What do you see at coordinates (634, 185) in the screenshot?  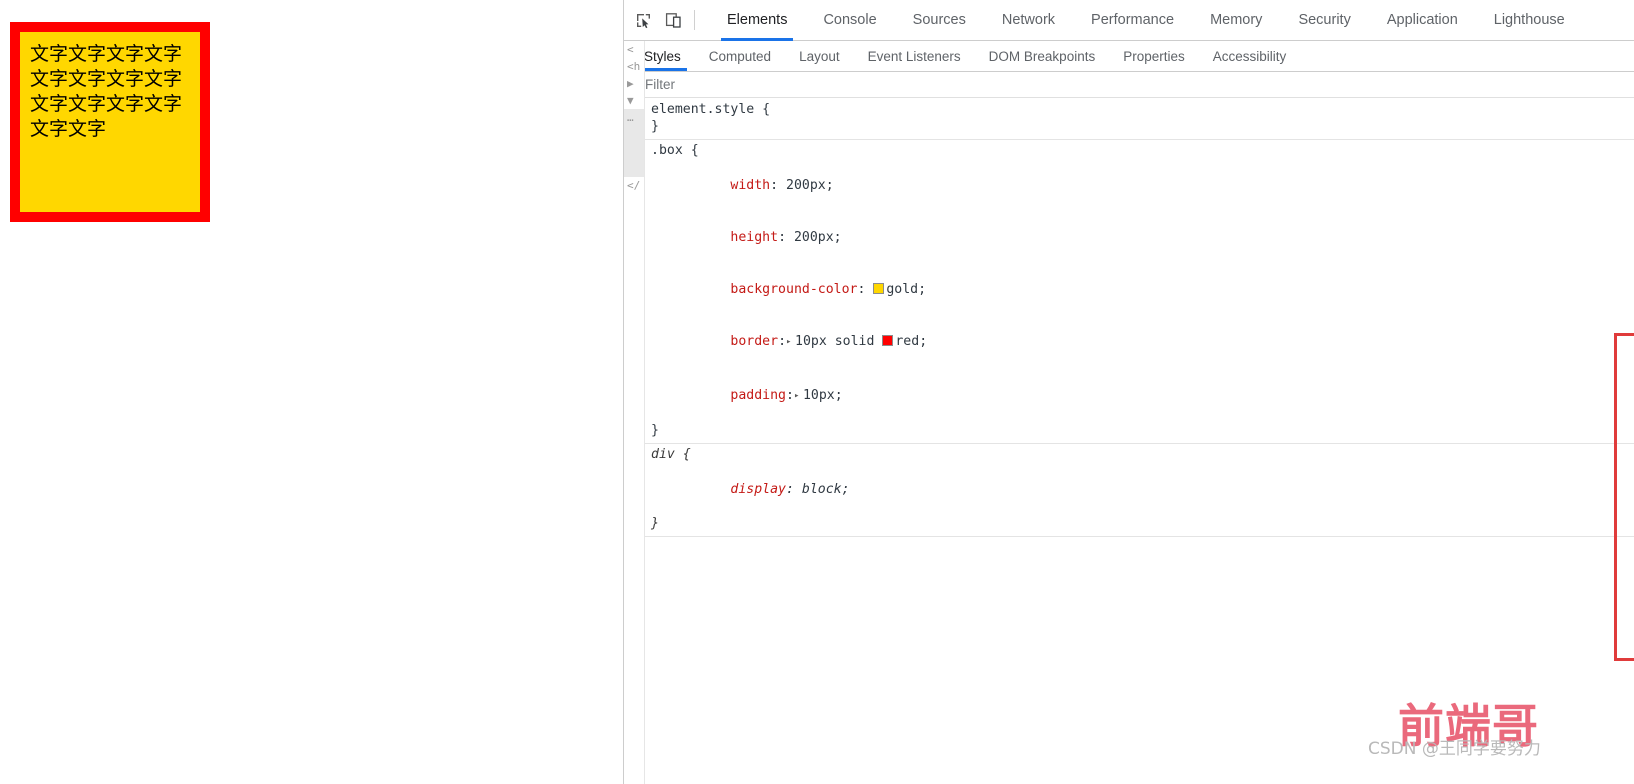 I see `dom-sliver-close-tag: </` at bounding box center [634, 185].